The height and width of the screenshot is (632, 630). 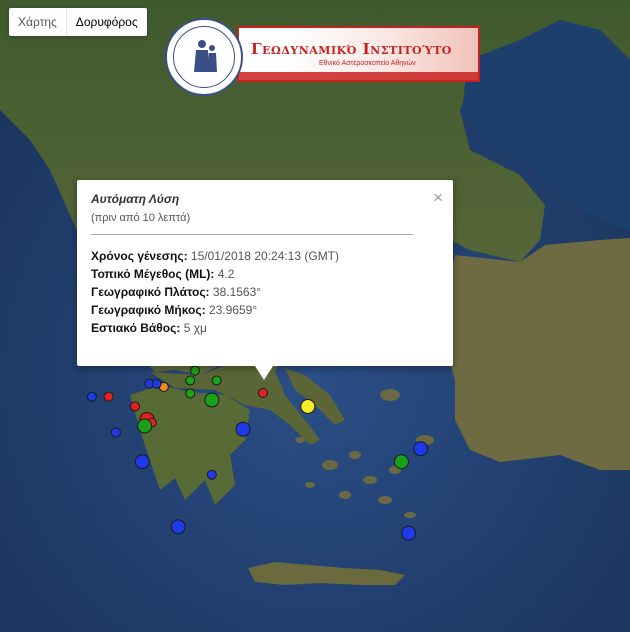 What do you see at coordinates (139, 256) in the screenshot?
I see `field-label: Χρόνος γένεσης:` at bounding box center [139, 256].